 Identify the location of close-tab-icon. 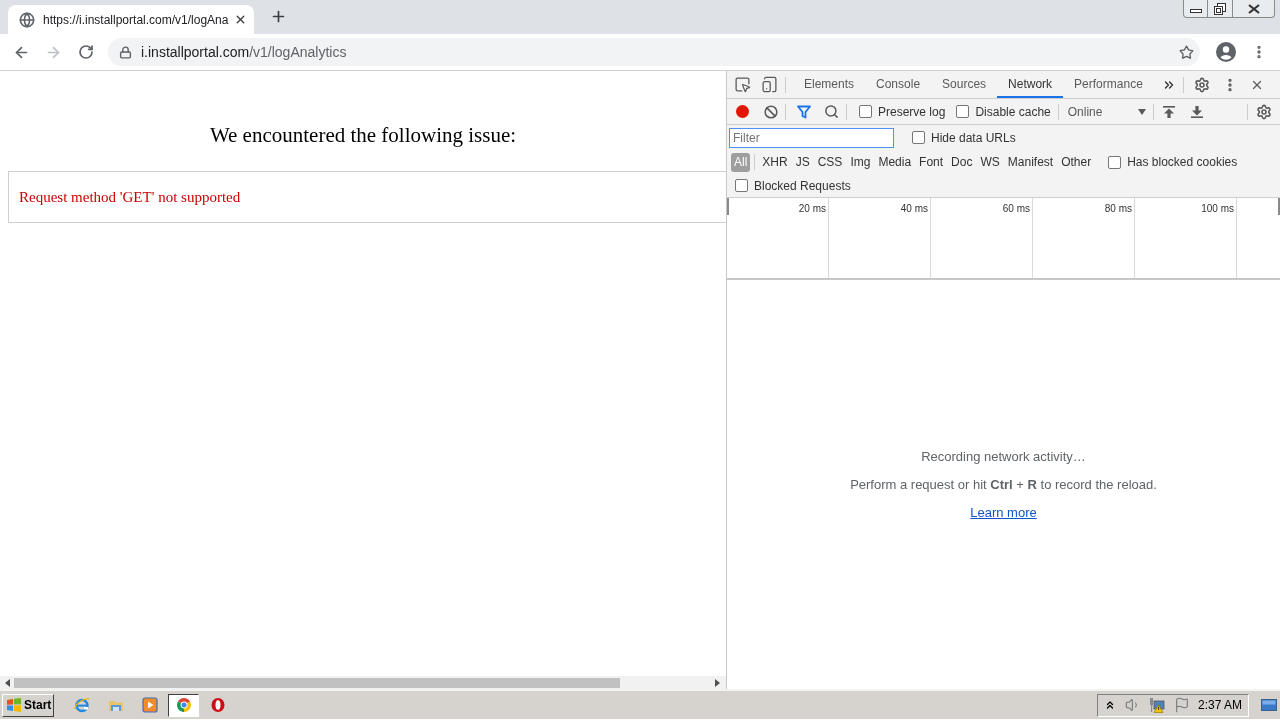
(240, 19).